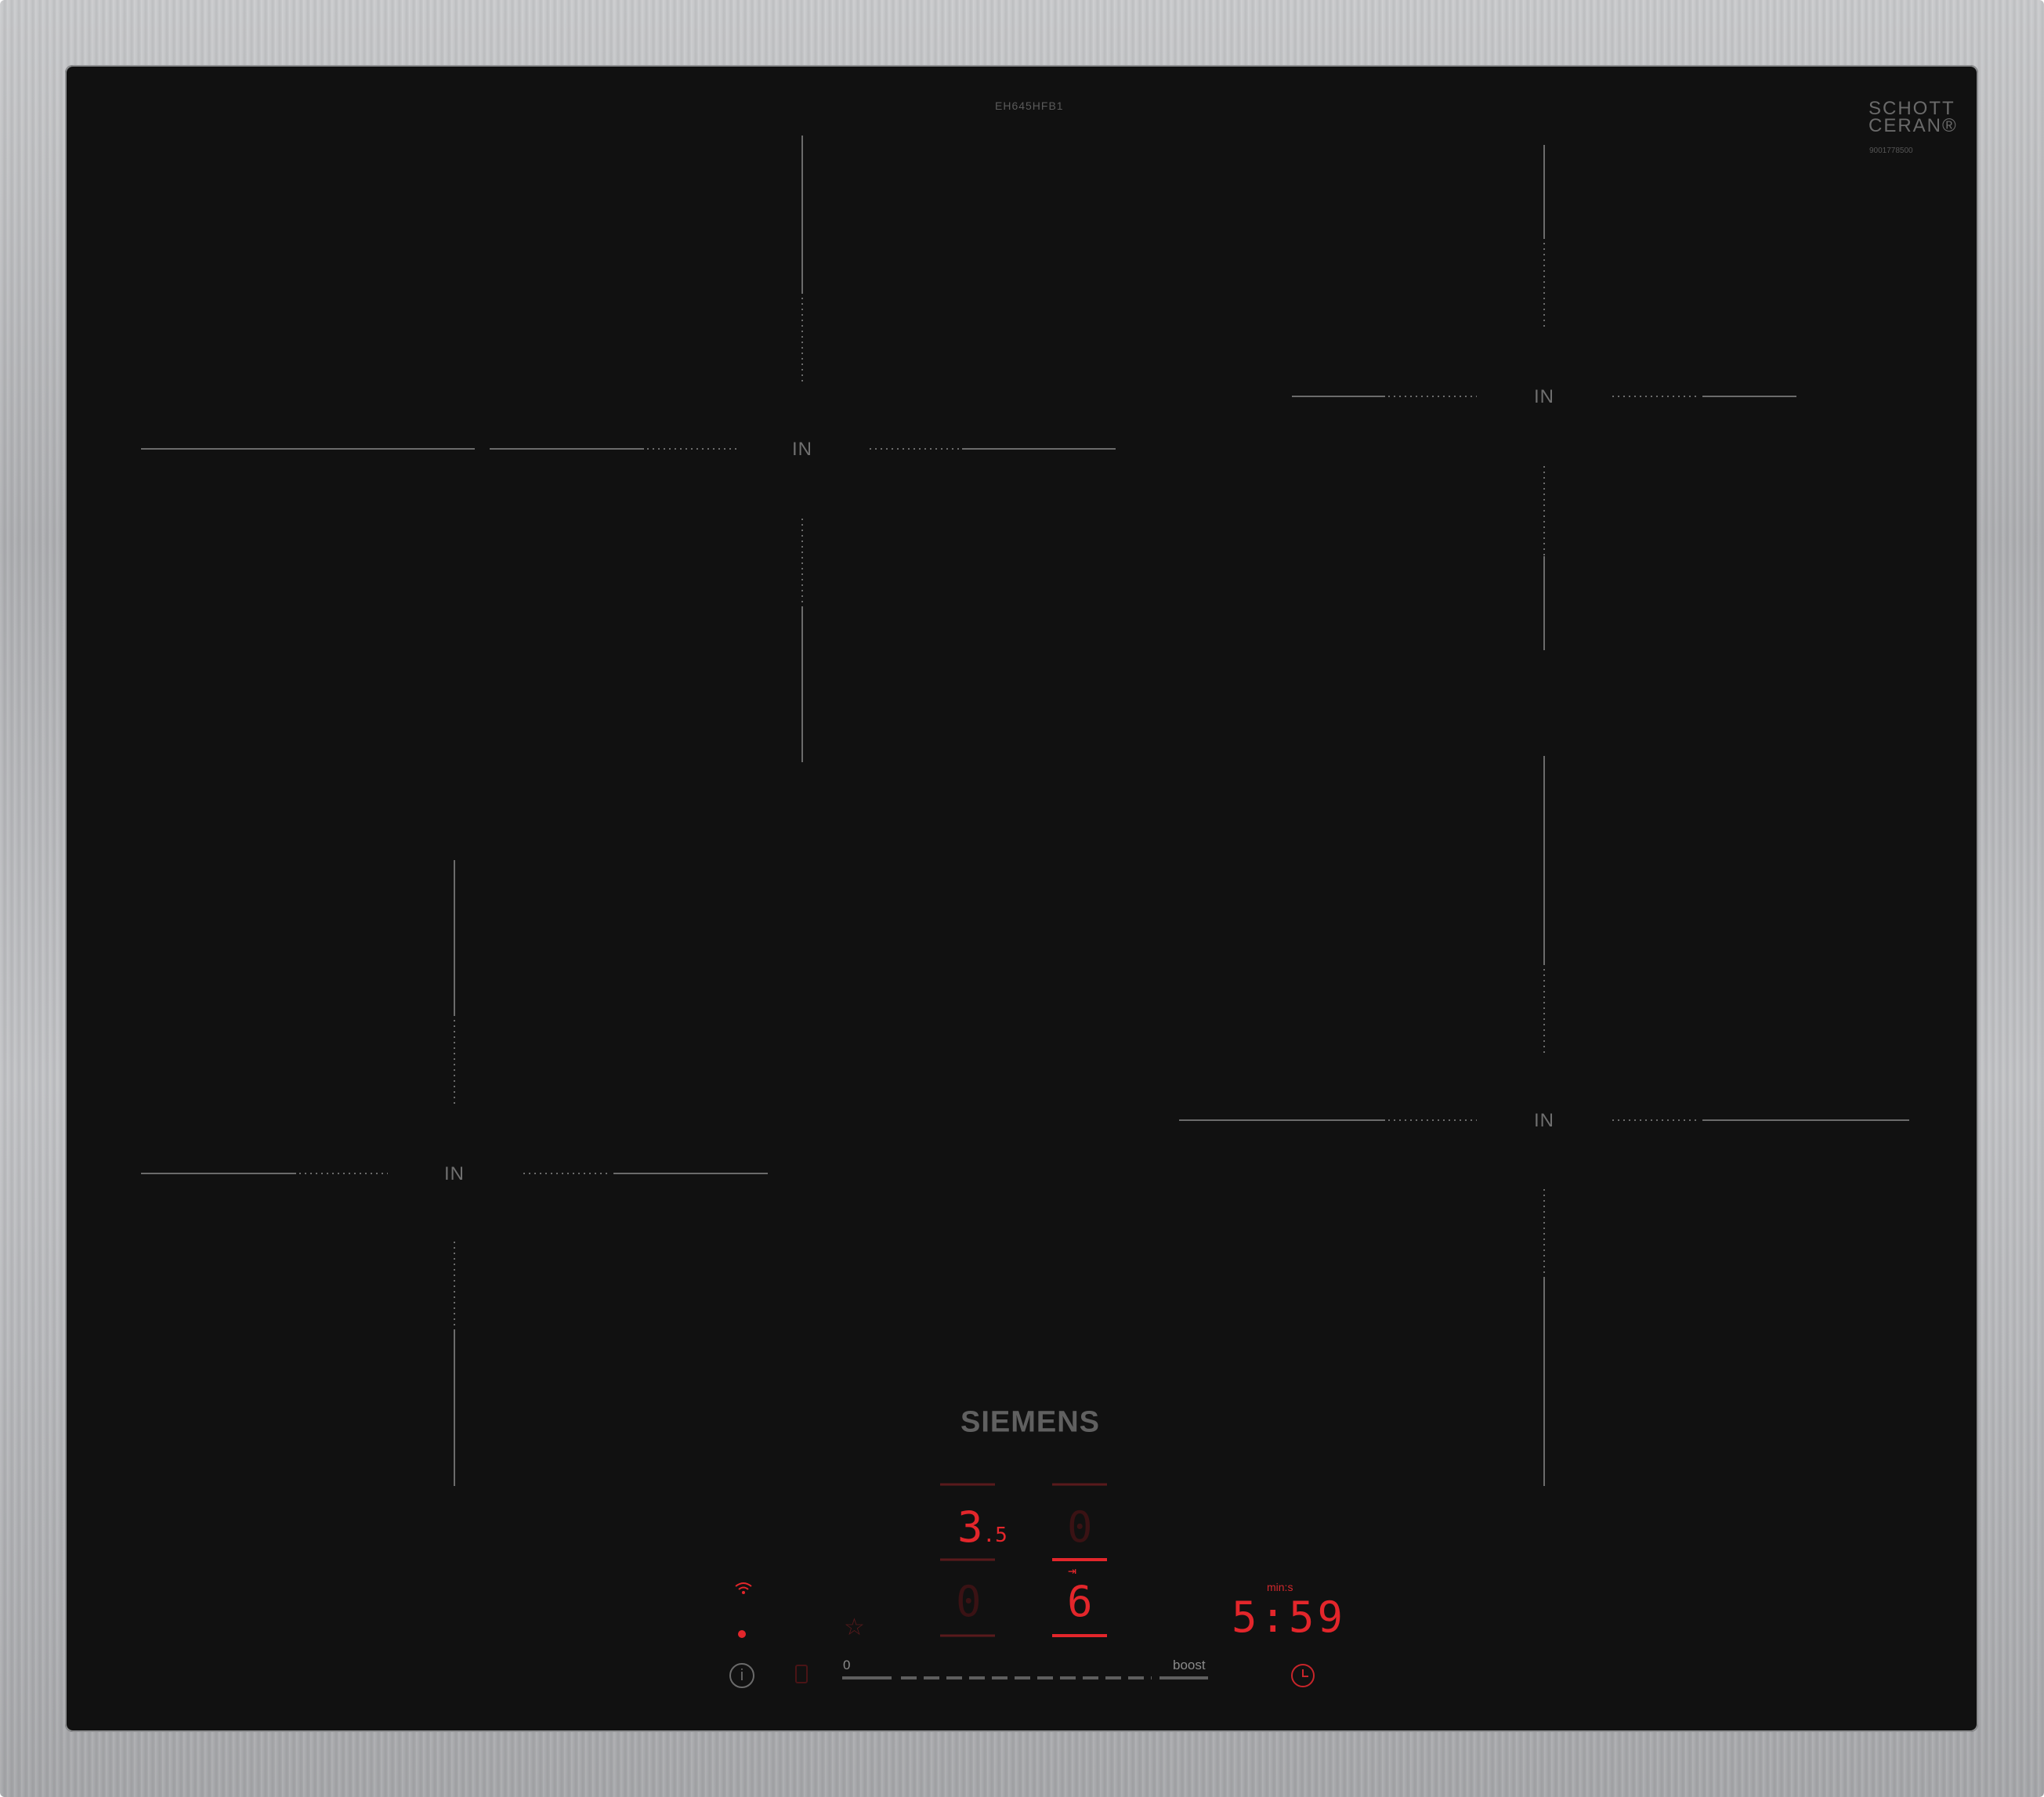  What do you see at coordinates (1029, 105) in the screenshot?
I see `model-number: EH645HFB1` at bounding box center [1029, 105].